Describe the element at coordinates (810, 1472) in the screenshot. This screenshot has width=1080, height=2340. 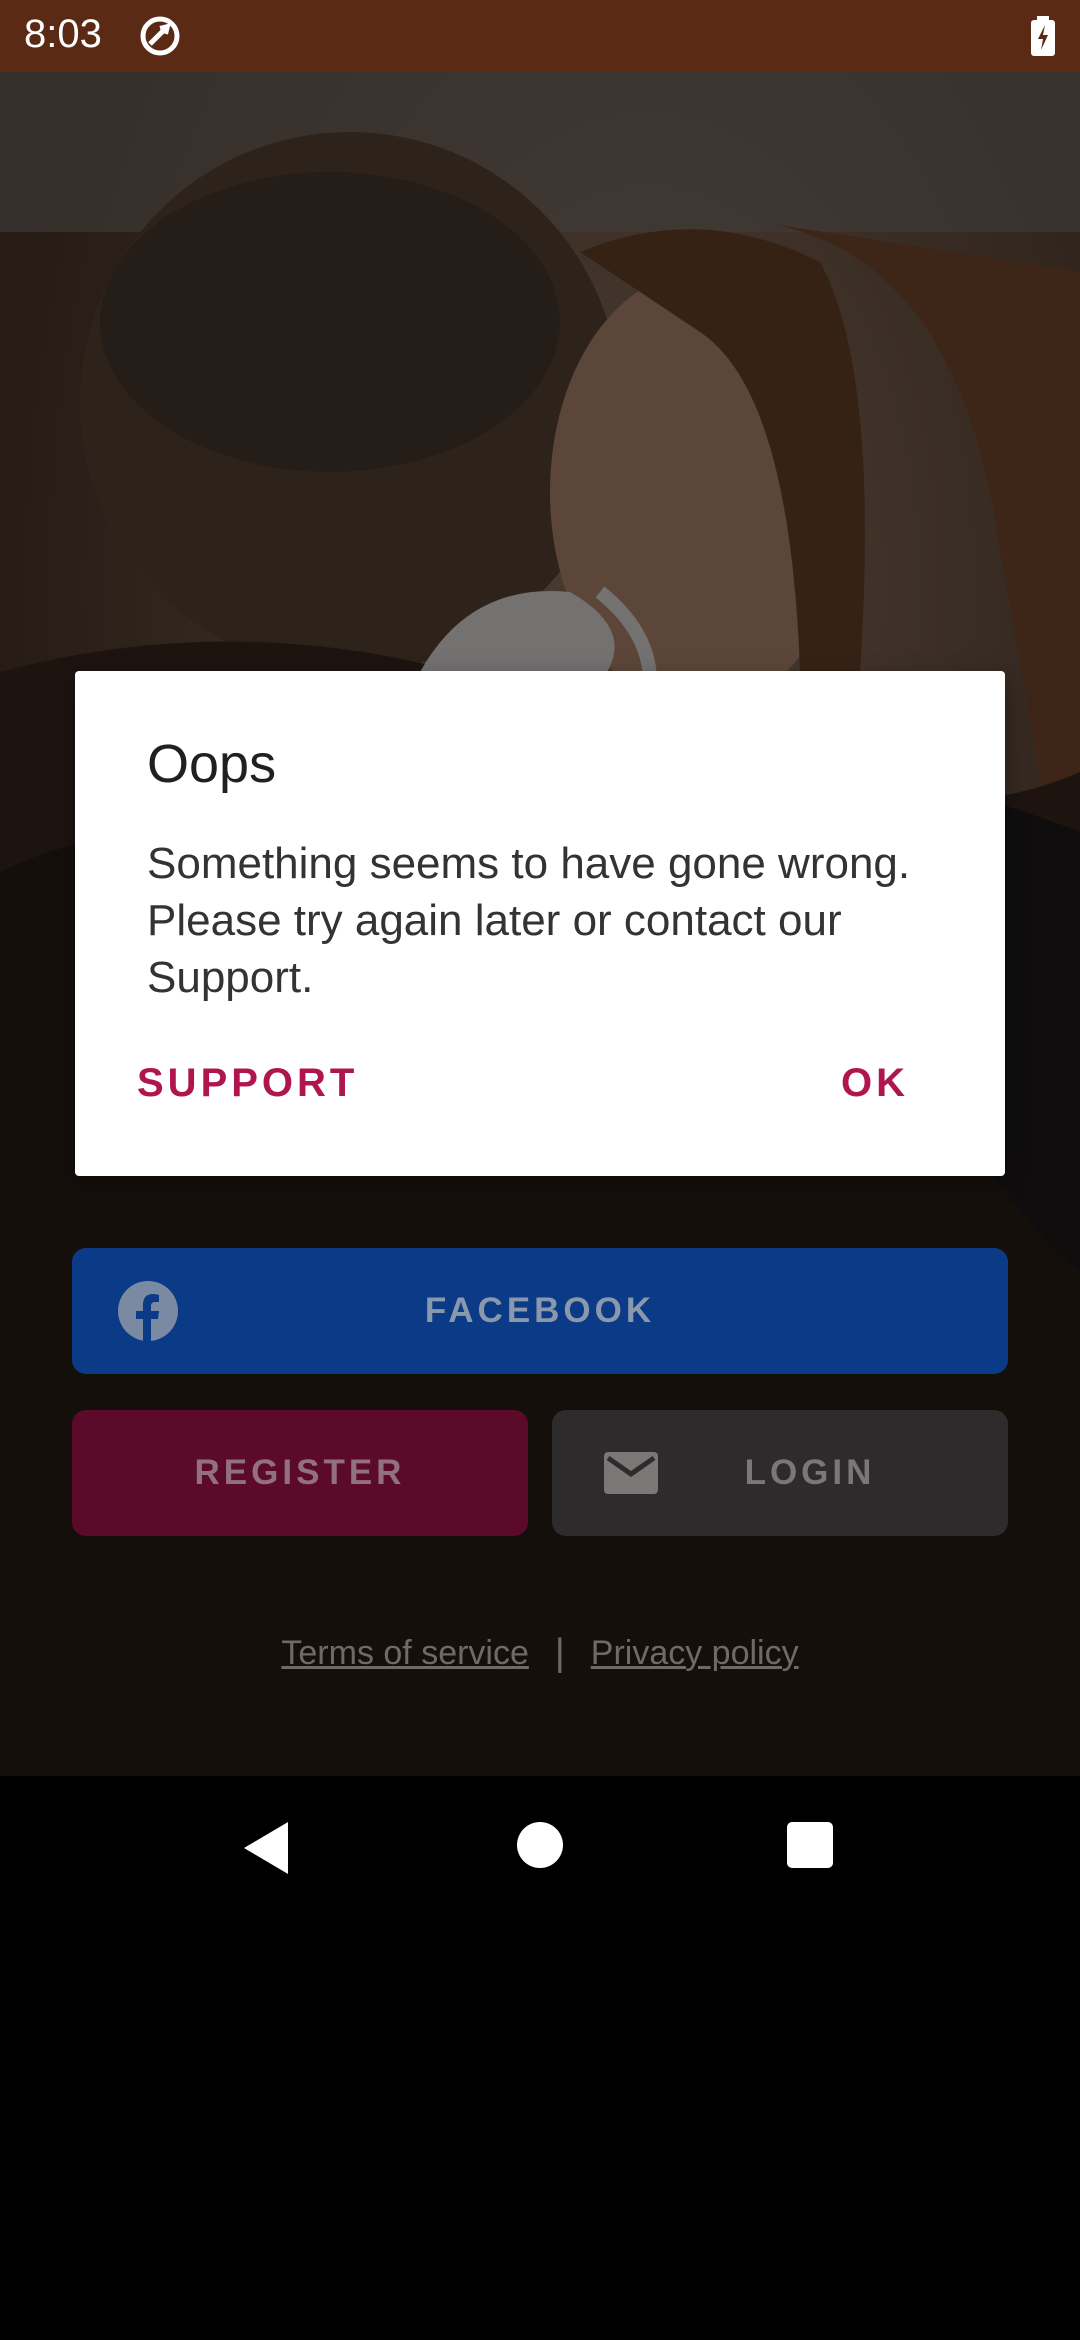
I see `login-button-label: LOGIN` at that location.